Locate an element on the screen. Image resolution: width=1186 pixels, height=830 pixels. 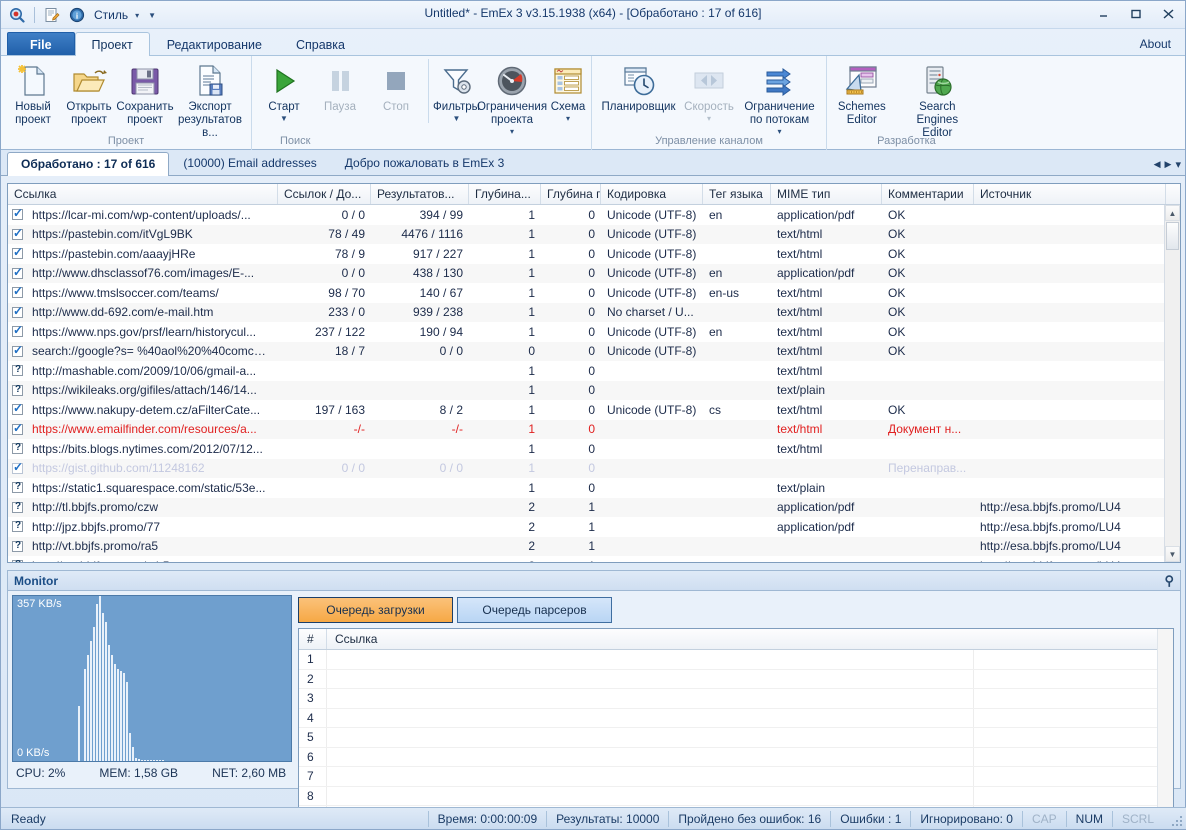
scheduler-button: Планировщик is located at coordinates (638, 86).